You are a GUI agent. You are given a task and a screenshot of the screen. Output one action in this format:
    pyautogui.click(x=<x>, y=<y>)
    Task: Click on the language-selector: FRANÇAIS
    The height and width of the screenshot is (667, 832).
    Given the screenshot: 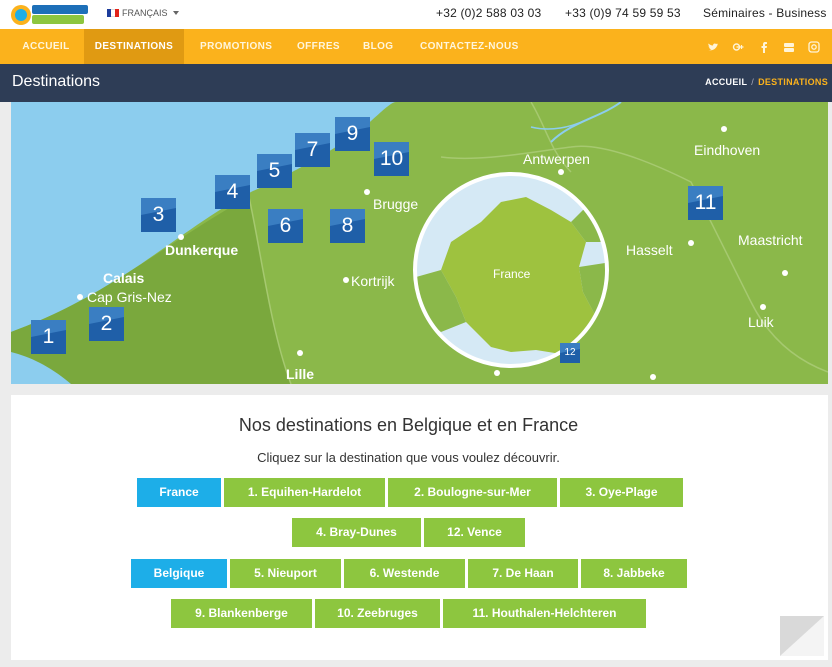 What is the action you would take?
    pyautogui.click(x=143, y=13)
    